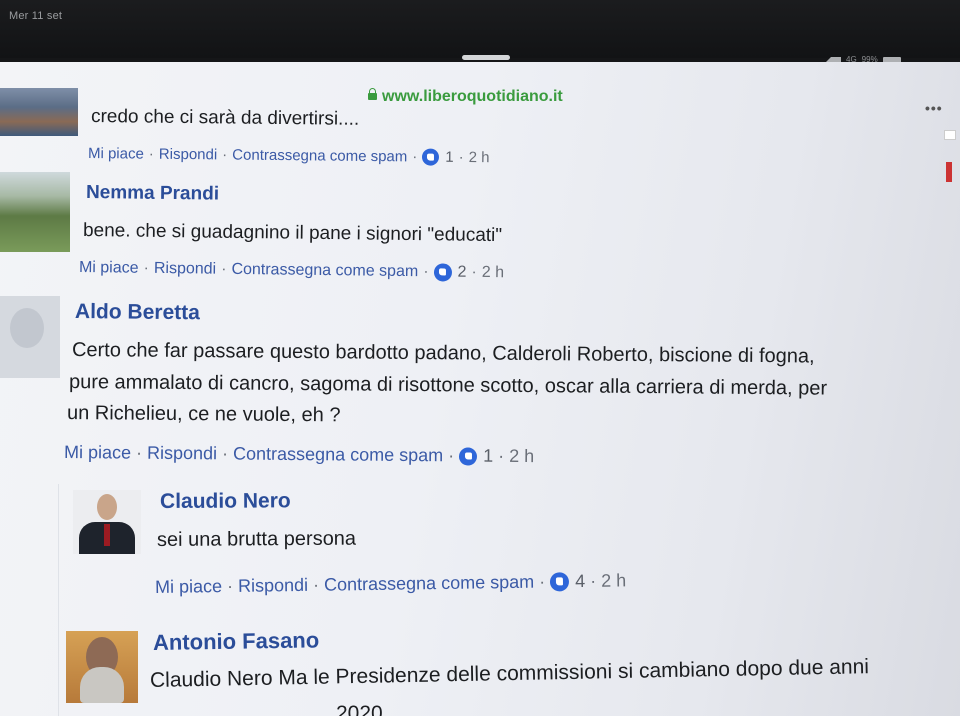  What do you see at coordinates (236, 641) in the screenshot?
I see `commenter-name: Antonio Fasano` at bounding box center [236, 641].